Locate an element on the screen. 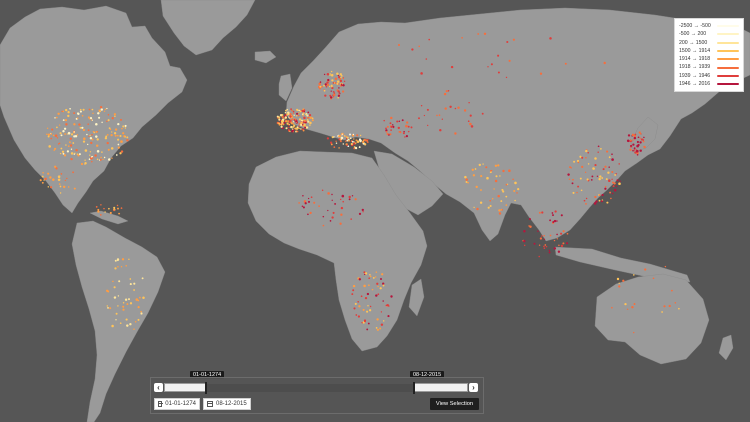 The height and width of the screenshot is (422, 750). start-date-field: 01-01-1274 is located at coordinates (177, 404).